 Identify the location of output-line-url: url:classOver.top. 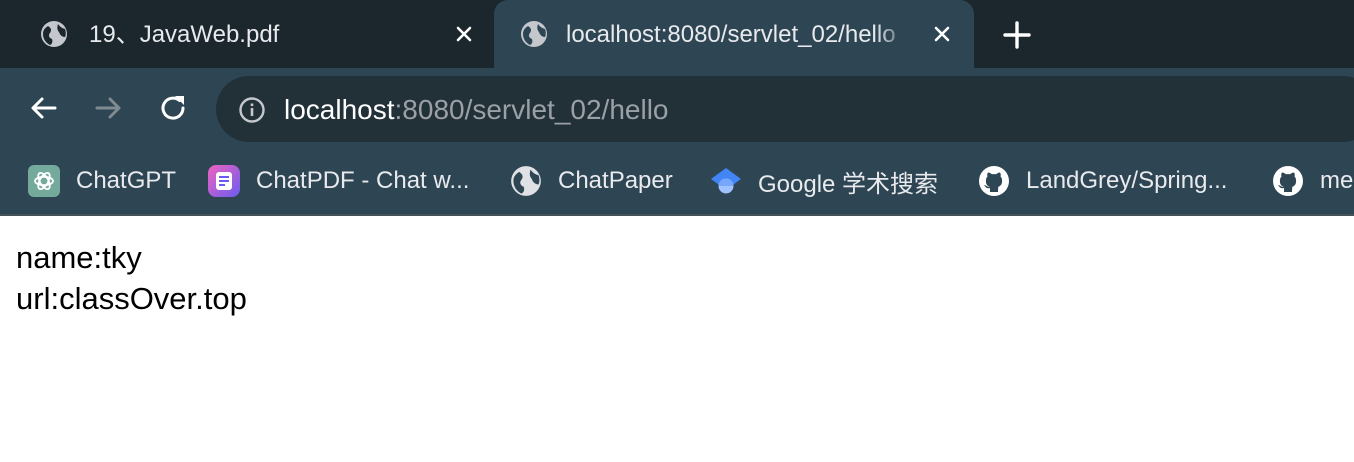
(131, 298).